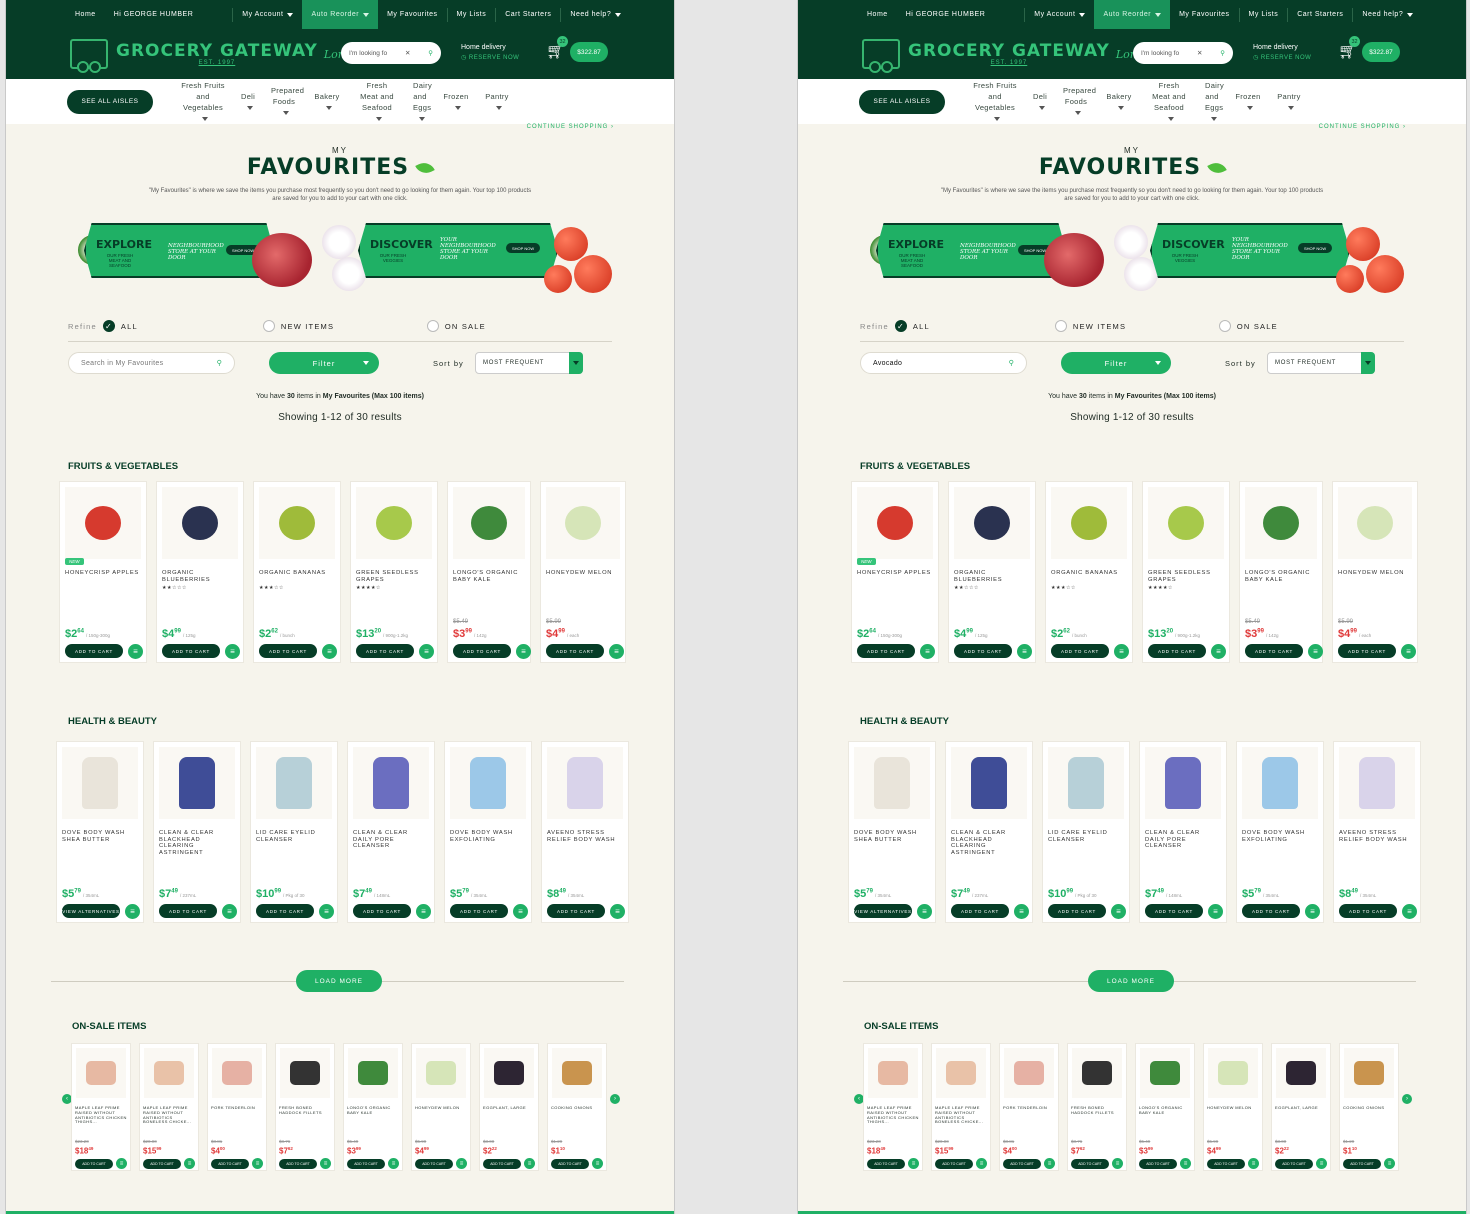 This screenshot has width=1470, height=1214. What do you see at coordinates (267, 14) in the screenshot?
I see `my-account-menu: My Account` at bounding box center [267, 14].